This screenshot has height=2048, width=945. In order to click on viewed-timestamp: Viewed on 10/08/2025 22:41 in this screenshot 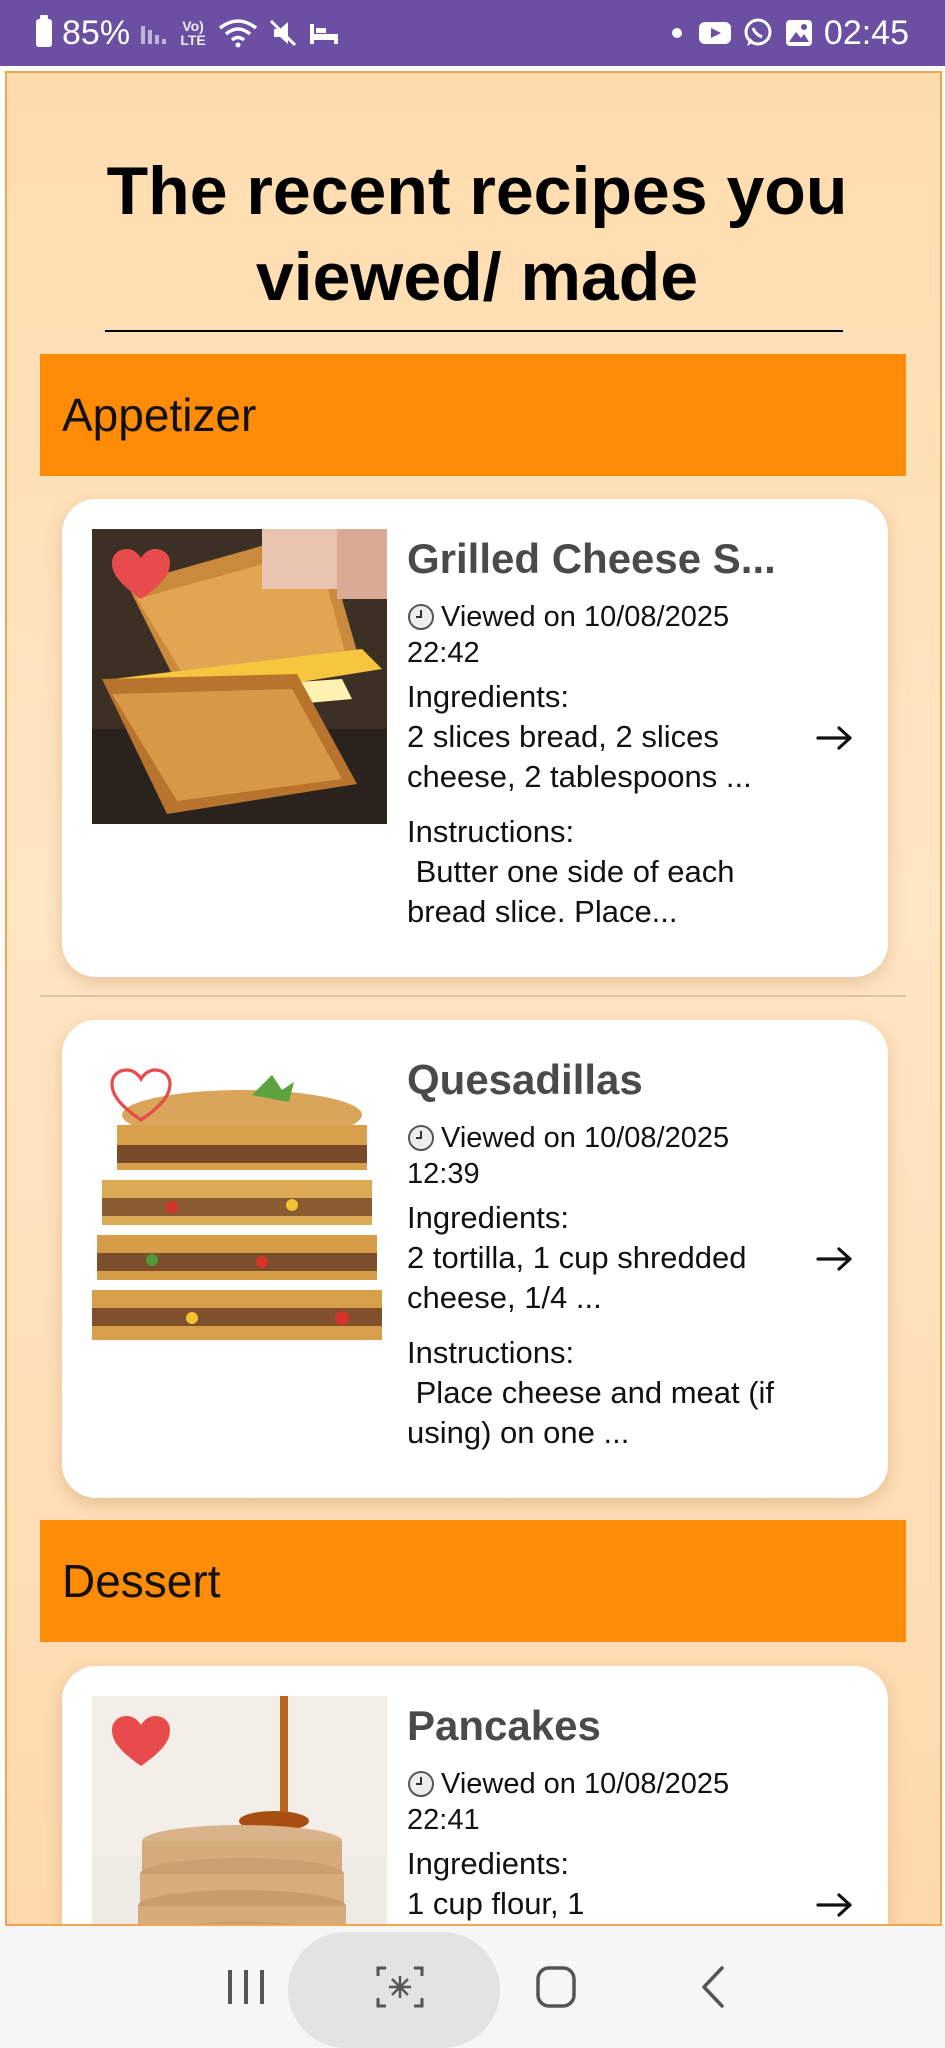, I will do `click(597, 1802)`.